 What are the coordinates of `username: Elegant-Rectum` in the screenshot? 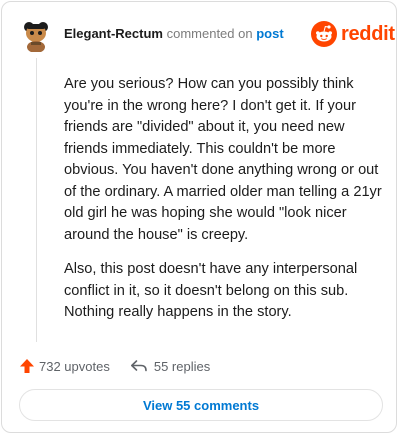 It's located at (113, 33).